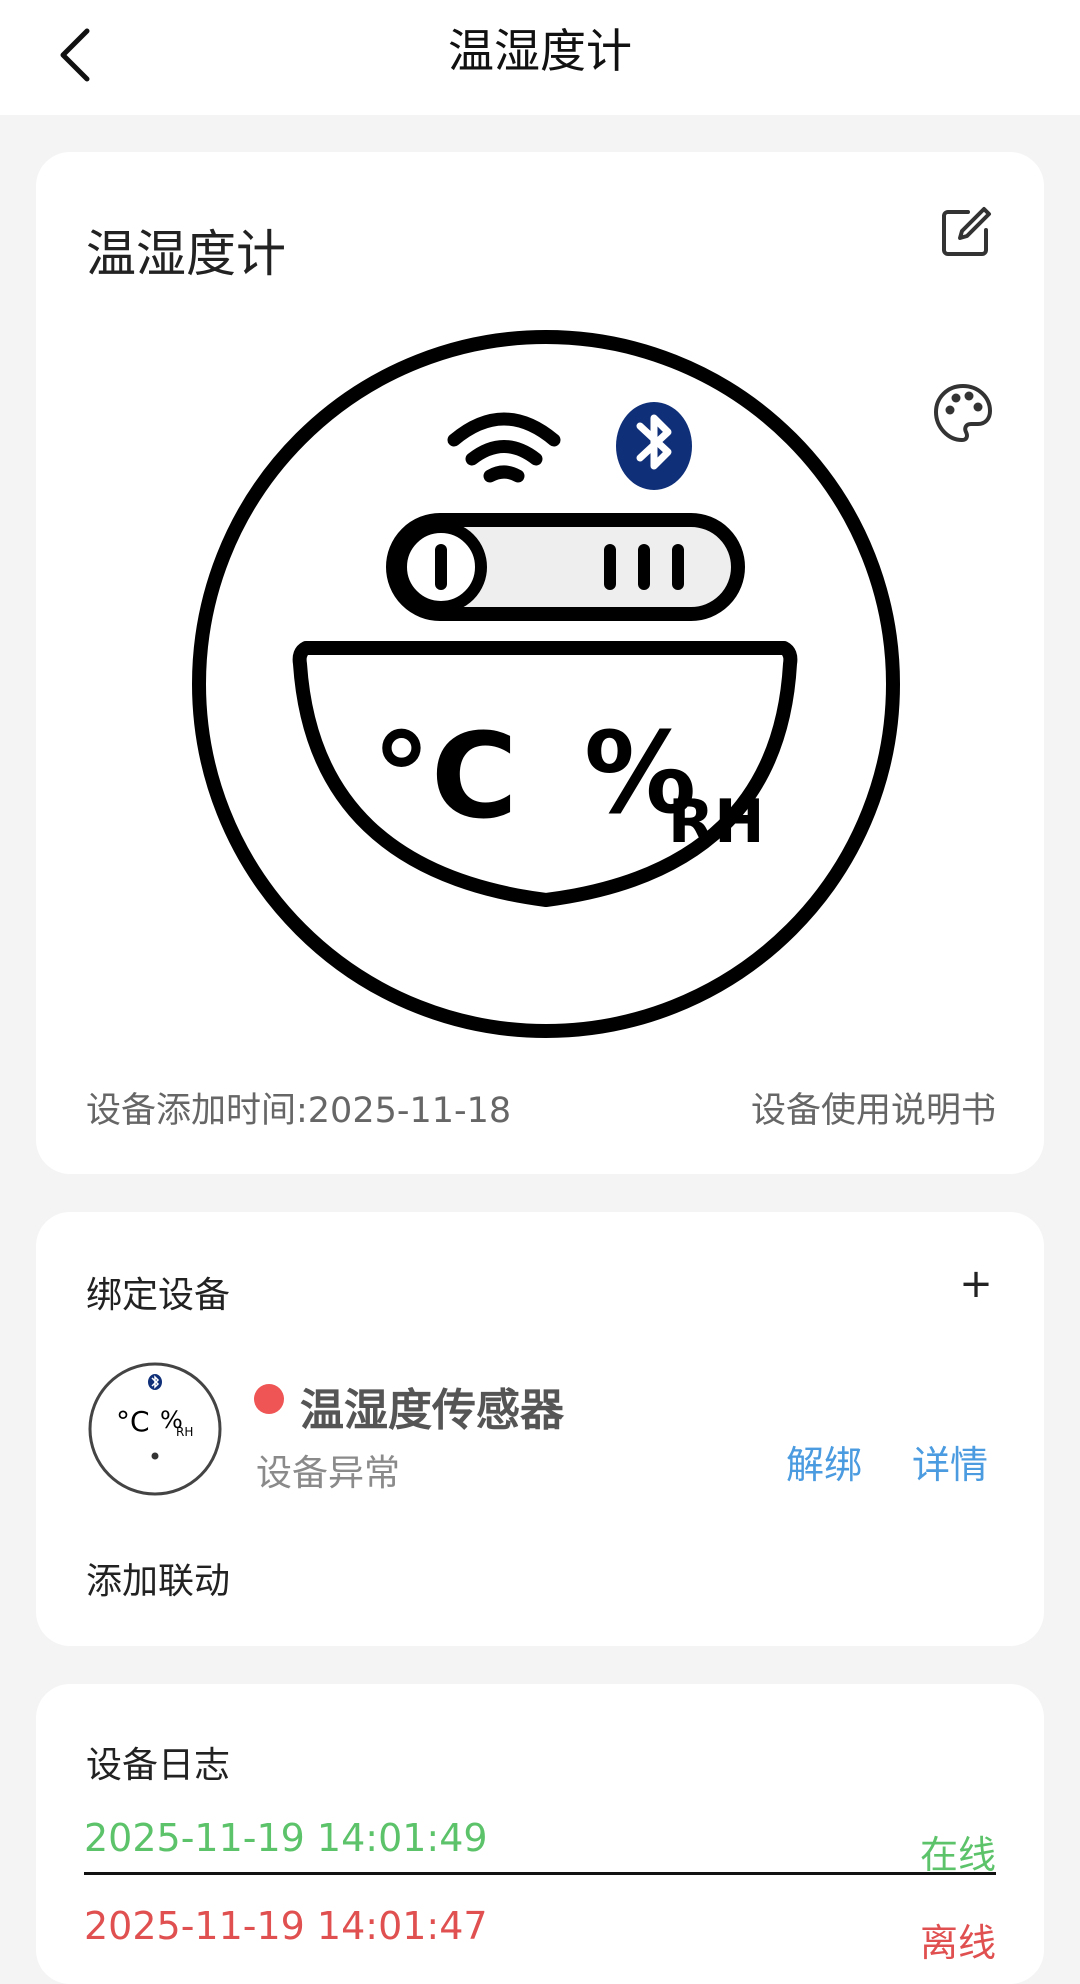  What do you see at coordinates (269, 1399) in the screenshot?
I see `device-status-dot` at bounding box center [269, 1399].